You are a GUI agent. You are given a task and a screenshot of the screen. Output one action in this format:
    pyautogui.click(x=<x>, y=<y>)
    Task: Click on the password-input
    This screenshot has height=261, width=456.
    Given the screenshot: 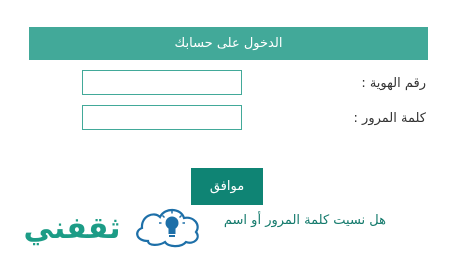 What is the action you would take?
    pyautogui.click(x=162, y=117)
    